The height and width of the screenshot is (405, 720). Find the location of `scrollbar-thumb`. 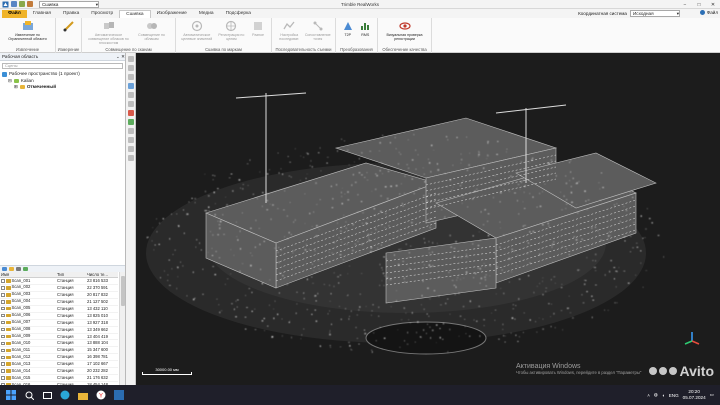

scrollbar-thumb is located at coordinates (123, 291).